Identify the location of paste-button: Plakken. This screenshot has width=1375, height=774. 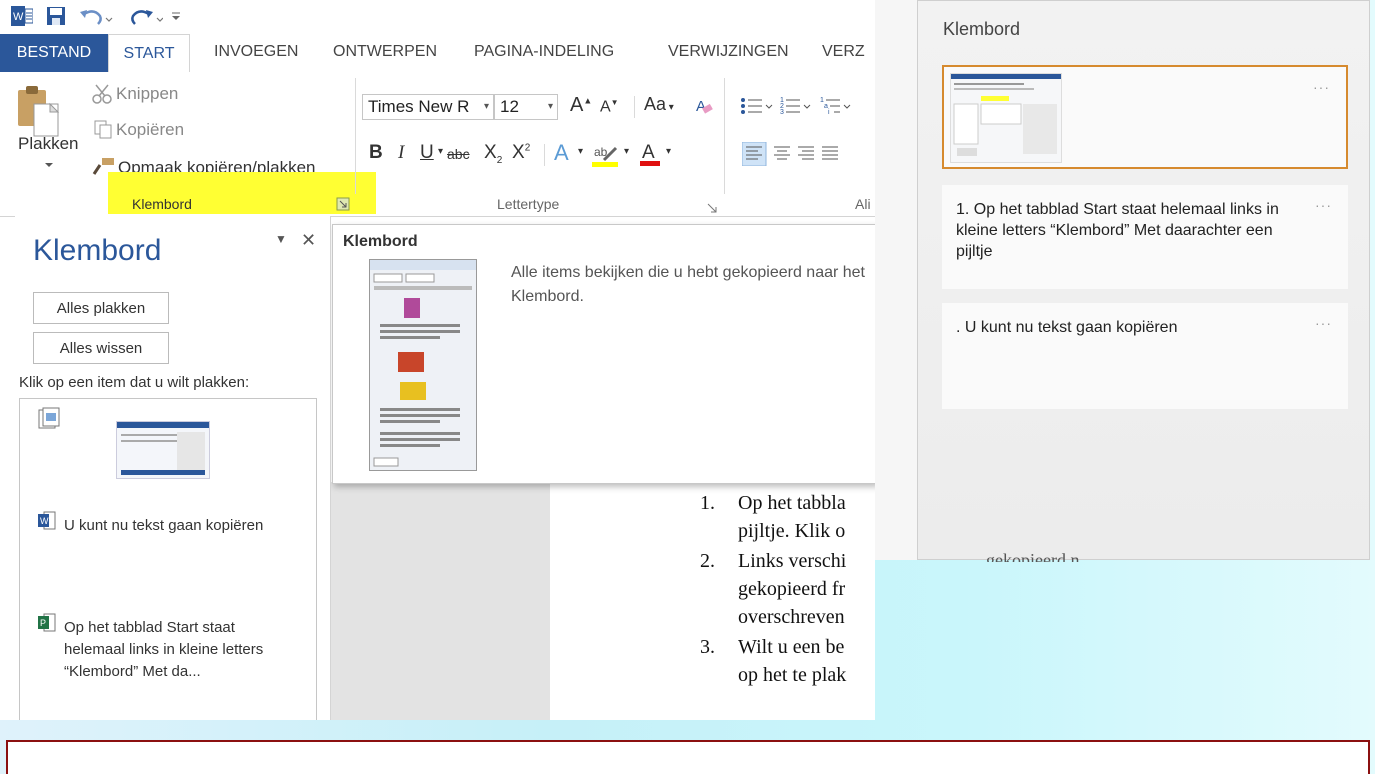
(48, 144).